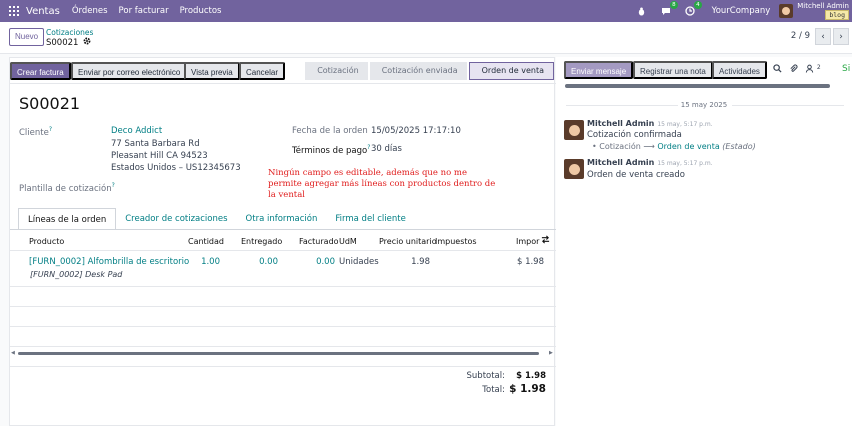 The image size is (852, 426). I want to click on navbar-systray: 8 4 YourCompany Mitchell Admin blog, so click(744, 11).